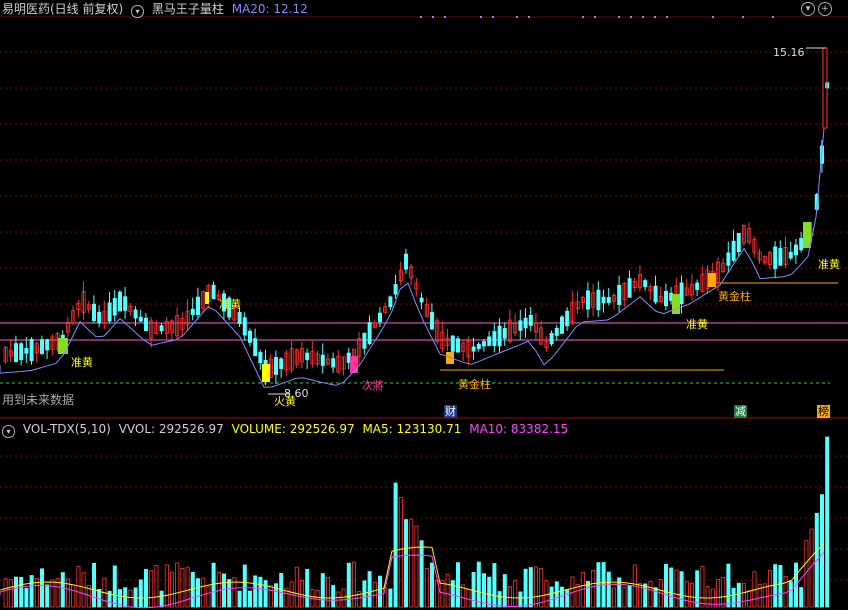 Image resolution: width=848 pixels, height=610 pixels. What do you see at coordinates (412, 429) in the screenshot?
I see `ma5-value: MA5: 123130.71` at bounding box center [412, 429].